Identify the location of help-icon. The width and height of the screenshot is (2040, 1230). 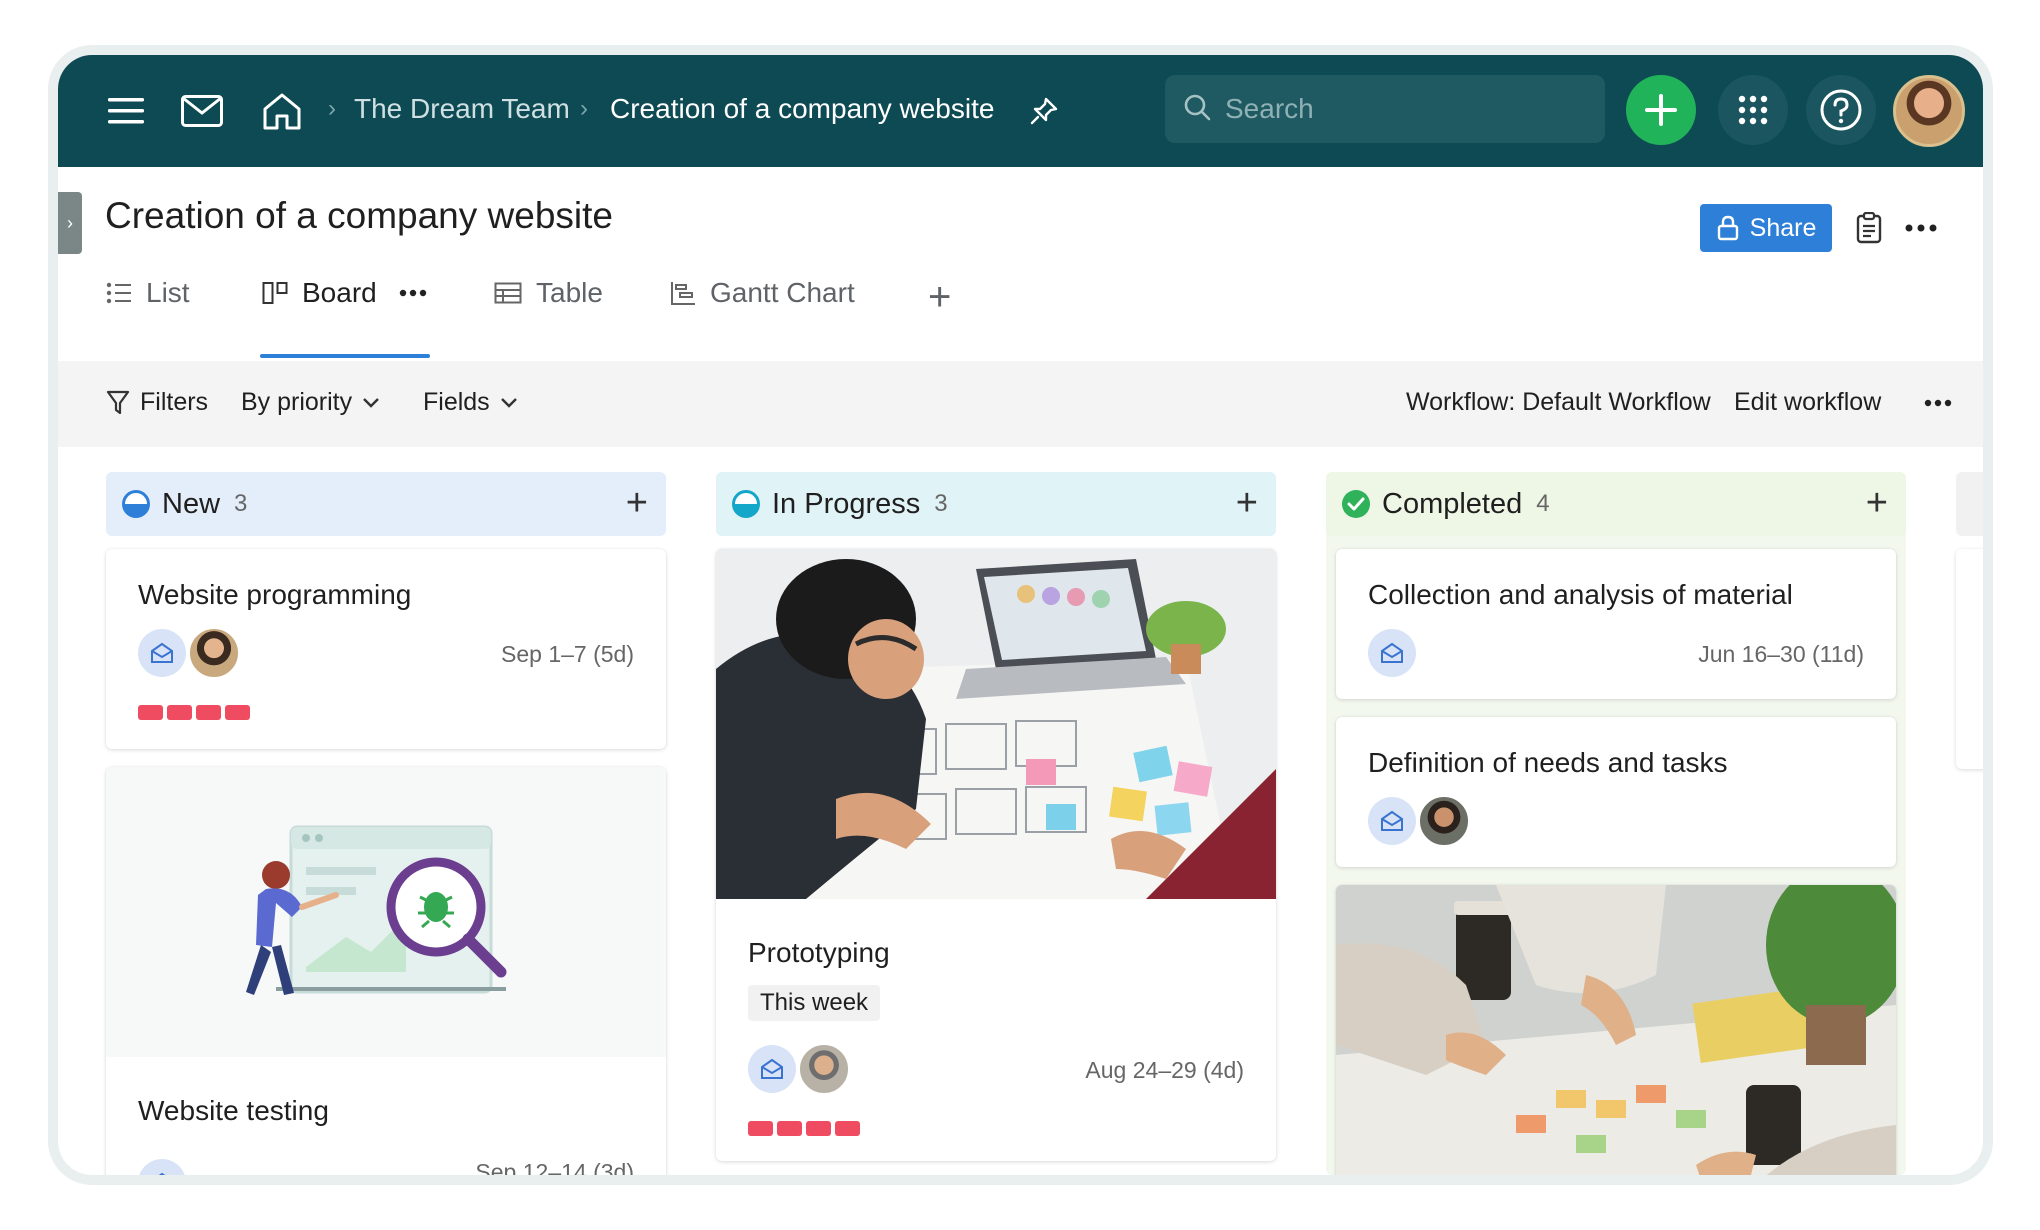
(1841, 110).